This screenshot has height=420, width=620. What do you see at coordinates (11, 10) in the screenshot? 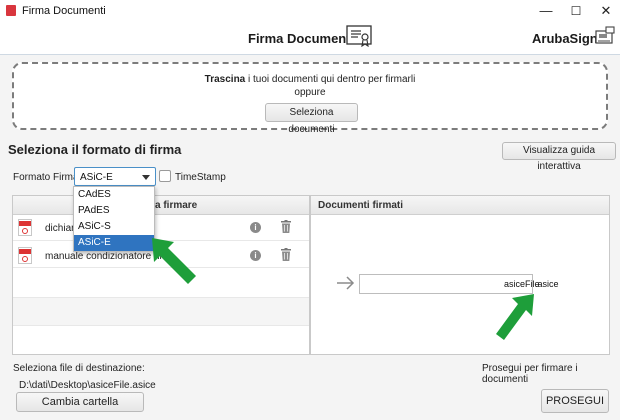
I see `app-icon` at bounding box center [11, 10].